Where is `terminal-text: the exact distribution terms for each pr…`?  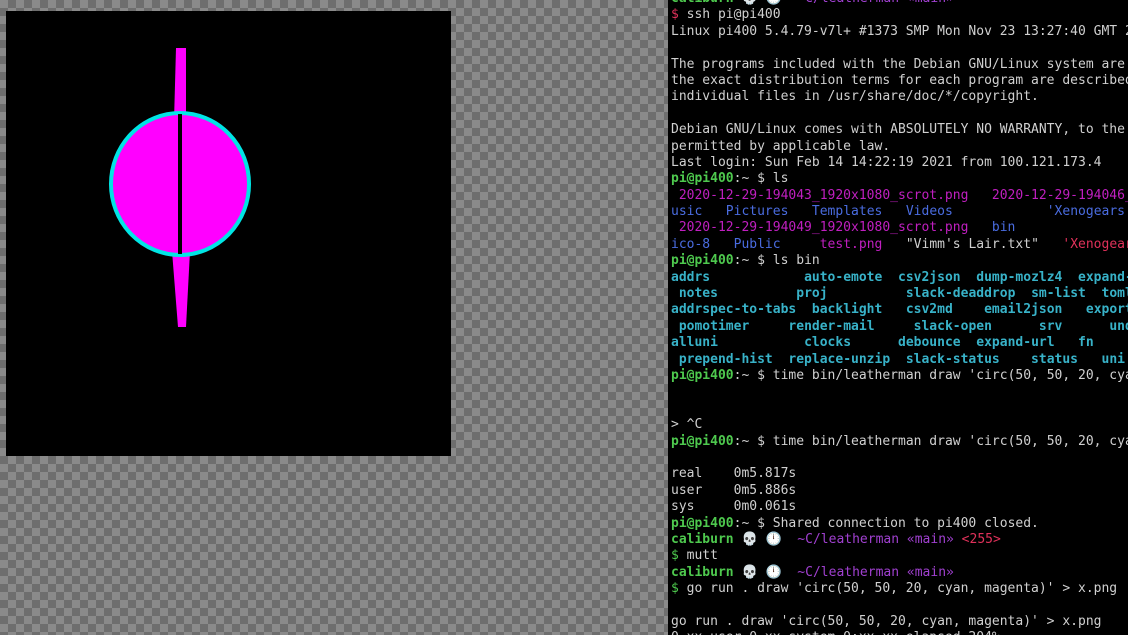 terminal-text: the exact distribution terms for each pr… is located at coordinates (899, 80).